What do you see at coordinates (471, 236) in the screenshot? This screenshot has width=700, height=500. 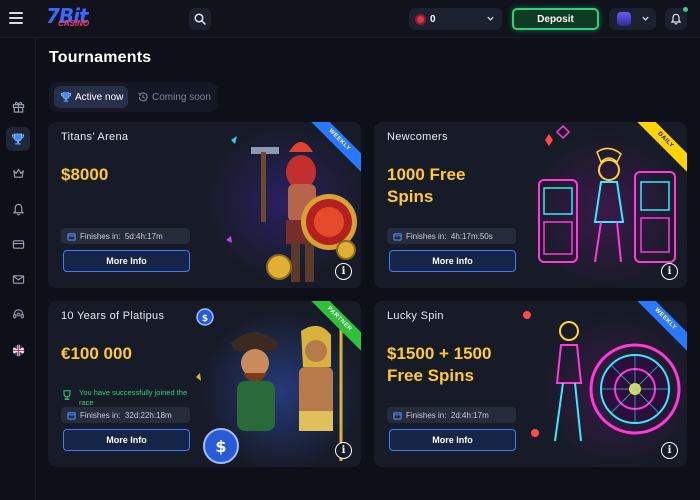 I see `finish-time: 4h:17m:50s` at bounding box center [471, 236].